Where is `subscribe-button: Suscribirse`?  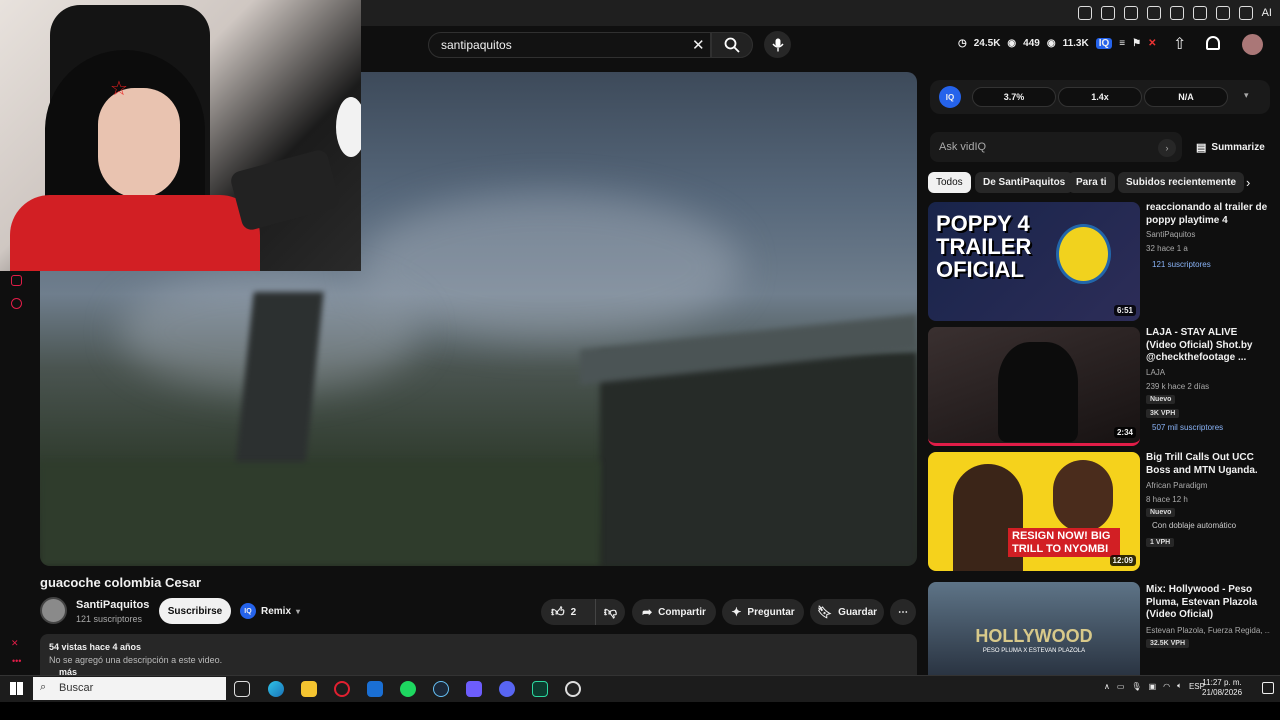 subscribe-button: Suscribirse is located at coordinates (195, 611).